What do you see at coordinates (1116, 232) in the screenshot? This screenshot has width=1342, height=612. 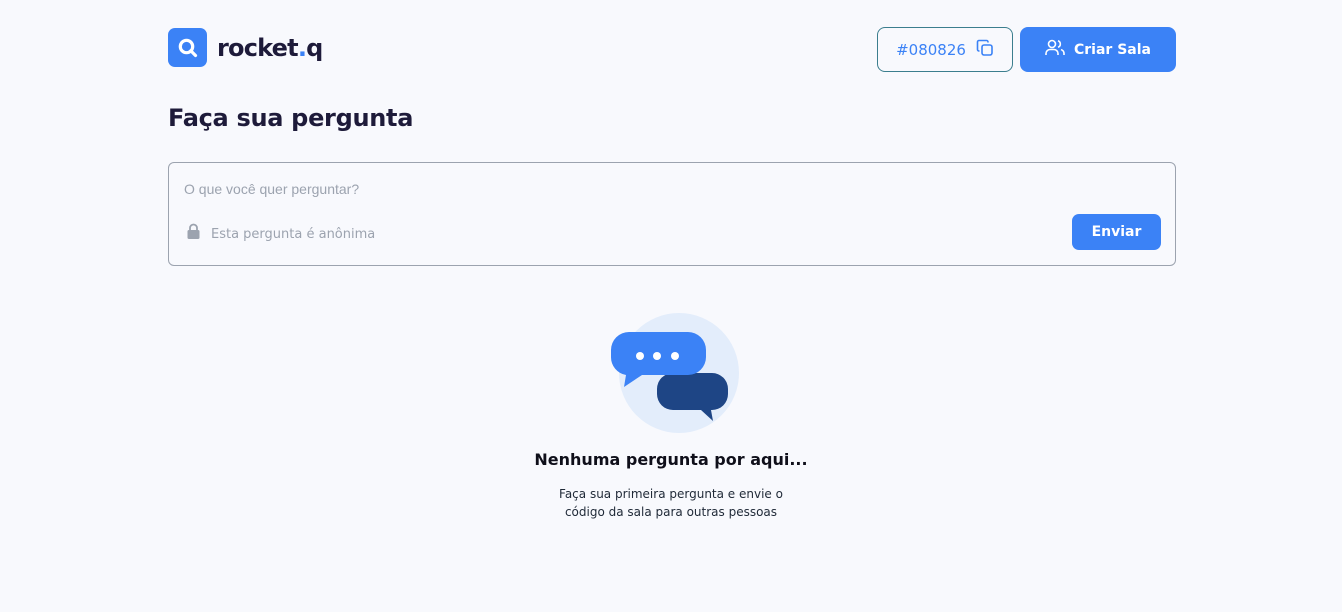 I see `send-button: Enviar` at bounding box center [1116, 232].